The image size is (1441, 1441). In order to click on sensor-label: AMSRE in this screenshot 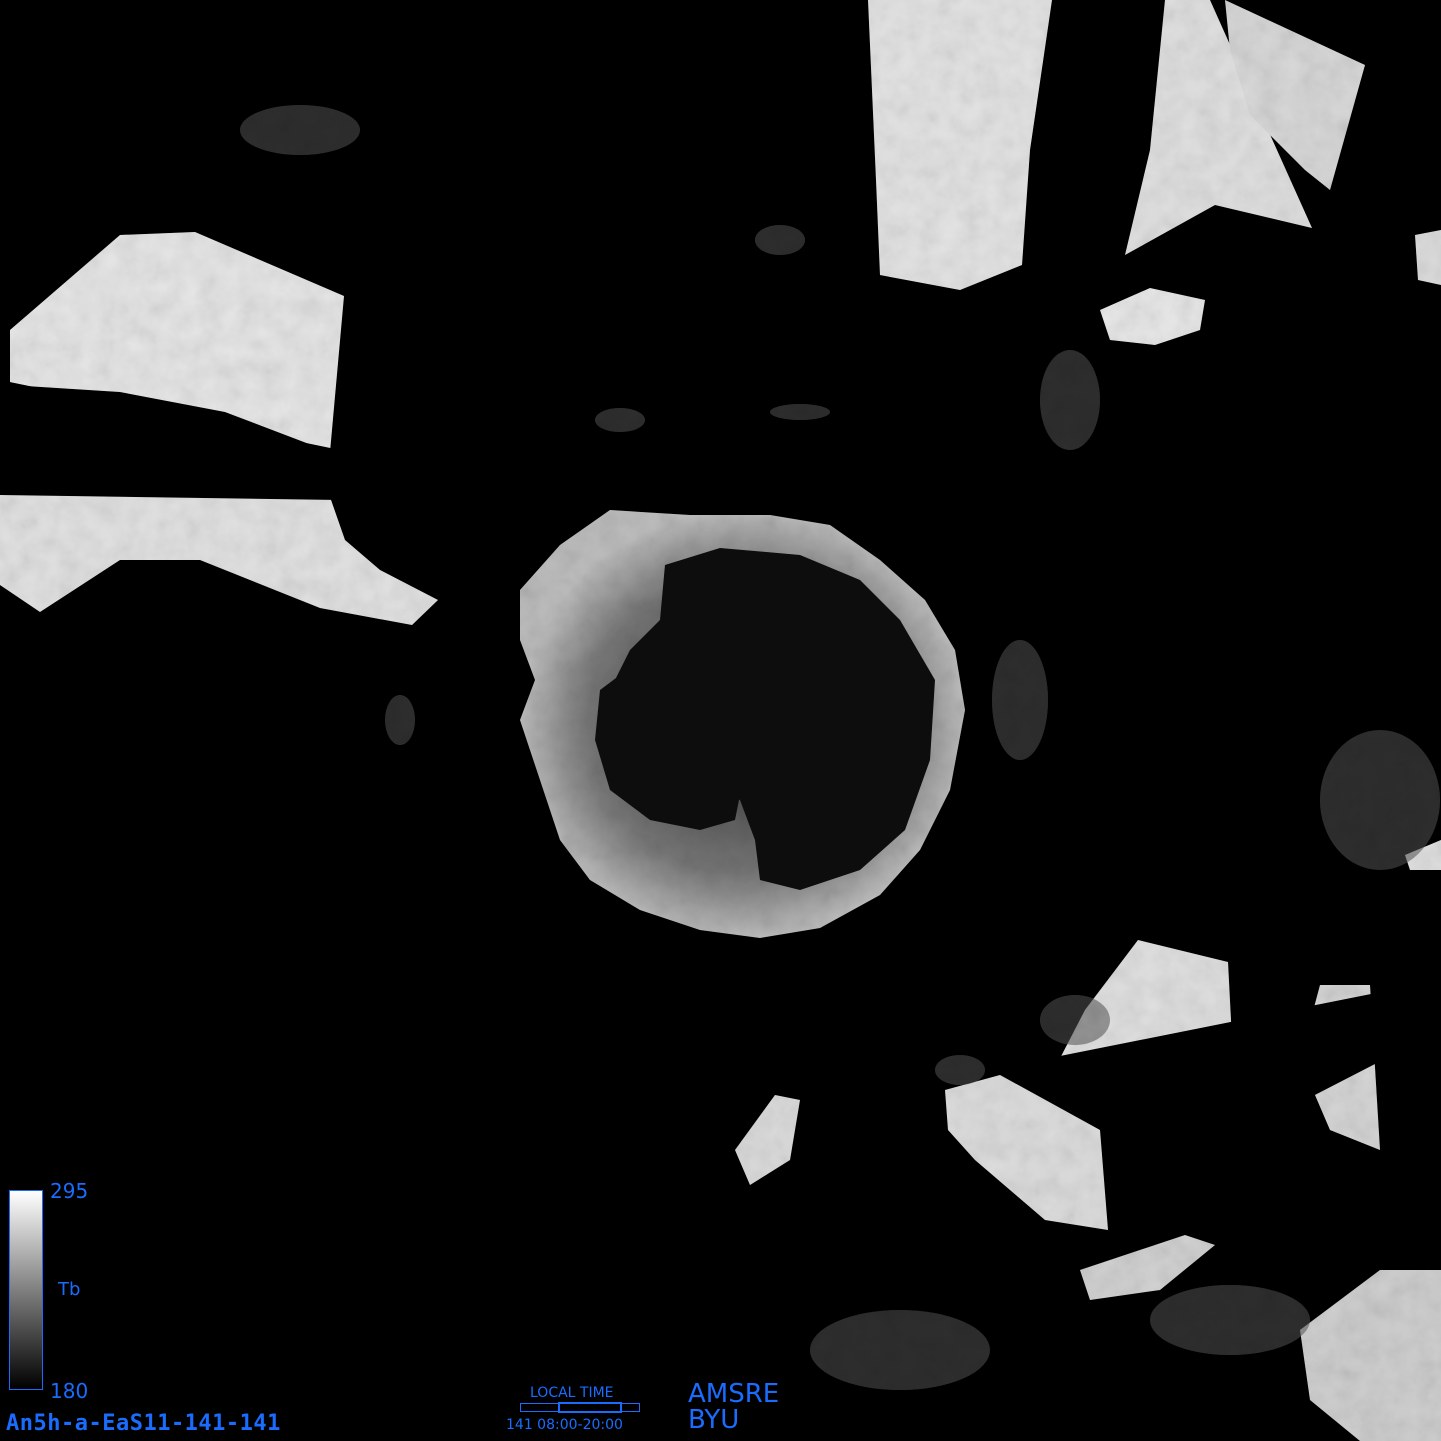, I will do `click(734, 1394)`.